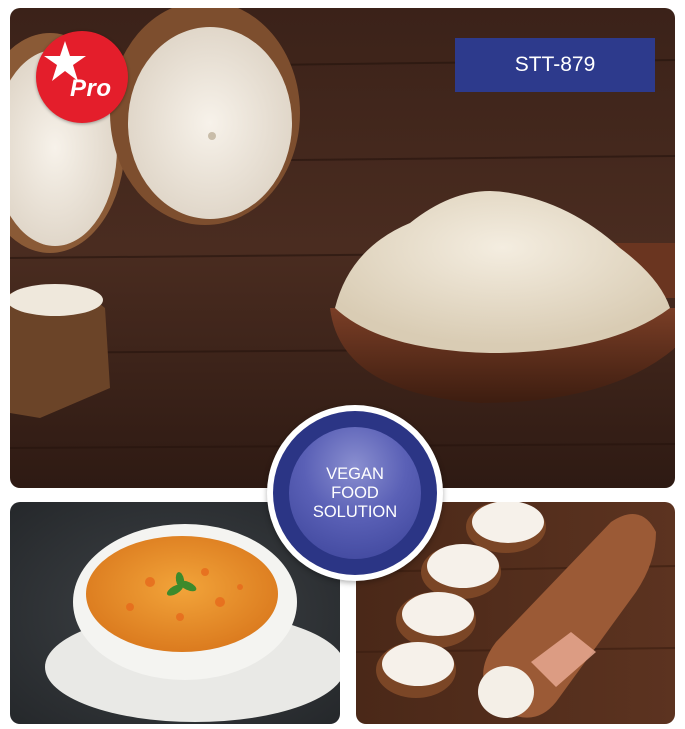 Image resolution: width=685 pixels, height=729 pixels. I want to click on pro-badge: Pro, so click(82, 77).